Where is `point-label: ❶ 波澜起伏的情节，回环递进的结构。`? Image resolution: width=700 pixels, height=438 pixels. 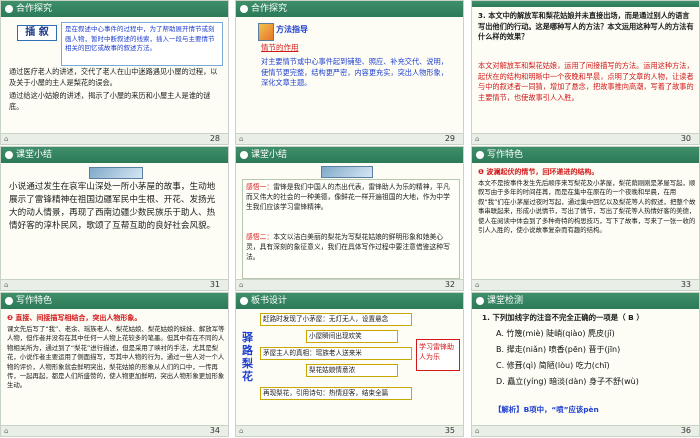
point-label: ❶ 波澜起伏的情节，回环递进的结构。 is located at coordinates (538, 172).